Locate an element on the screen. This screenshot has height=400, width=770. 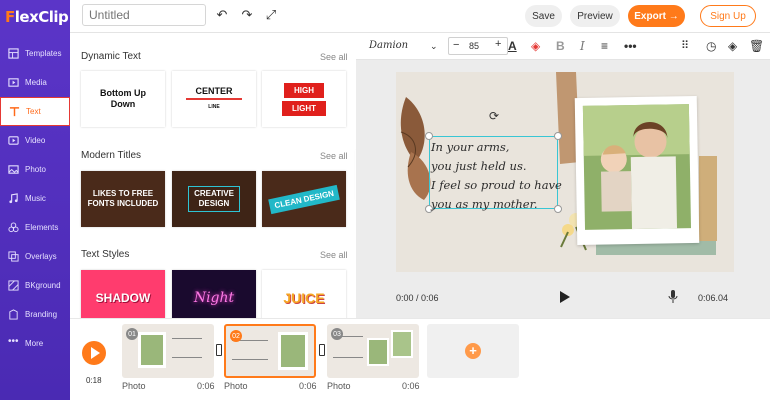
fullscreen-icon: ⤢ is located at coordinates (271, 15).